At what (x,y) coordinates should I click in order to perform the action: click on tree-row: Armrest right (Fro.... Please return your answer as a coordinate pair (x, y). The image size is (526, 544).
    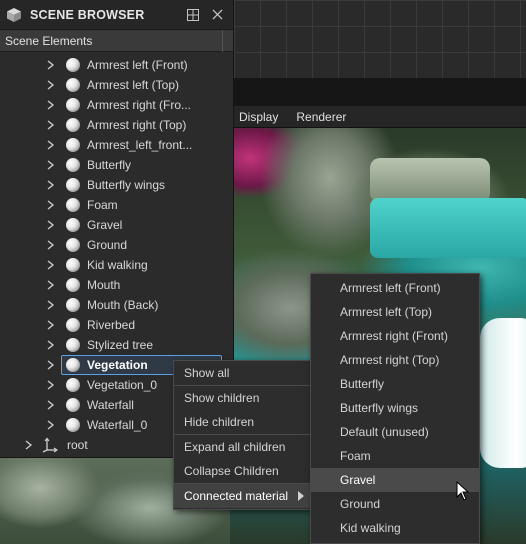
    Looking at the image, I should click on (116, 105).